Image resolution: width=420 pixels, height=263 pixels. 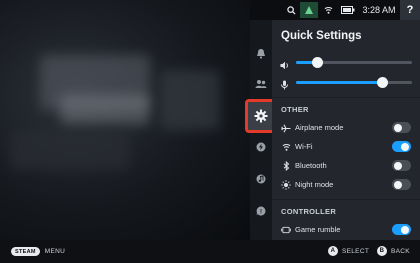 What do you see at coordinates (261, 179) in the screenshot?
I see `music-icon` at bounding box center [261, 179].